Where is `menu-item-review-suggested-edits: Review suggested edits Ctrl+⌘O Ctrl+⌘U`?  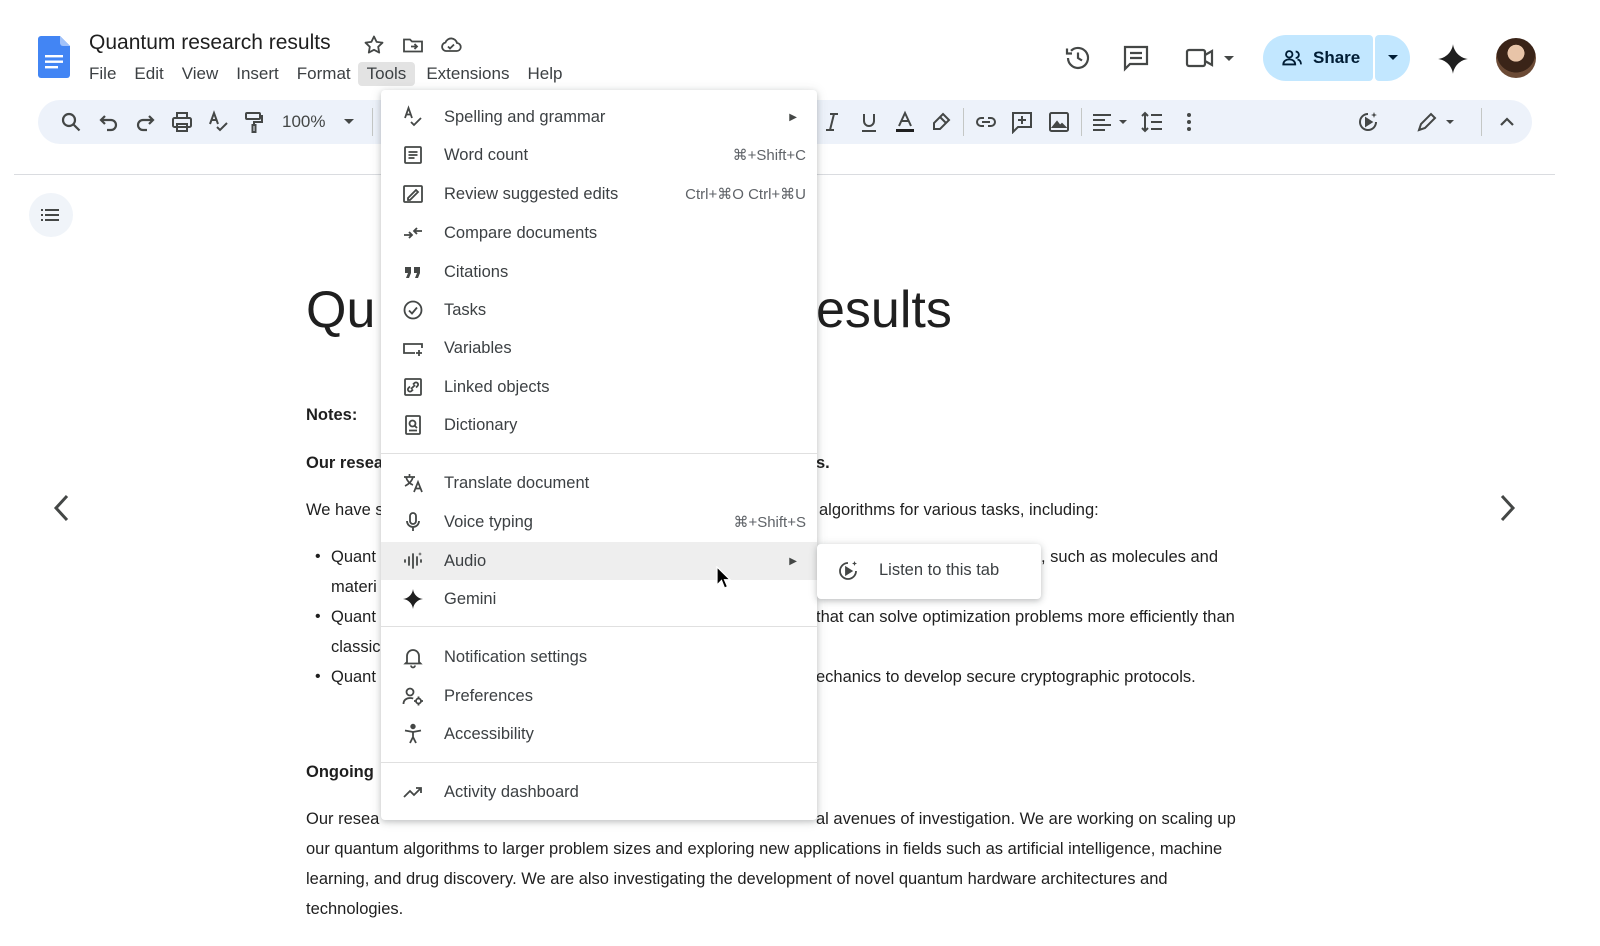 menu-item-review-suggested-edits: Review suggested edits Ctrl+⌘O Ctrl+⌘U is located at coordinates (599, 194).